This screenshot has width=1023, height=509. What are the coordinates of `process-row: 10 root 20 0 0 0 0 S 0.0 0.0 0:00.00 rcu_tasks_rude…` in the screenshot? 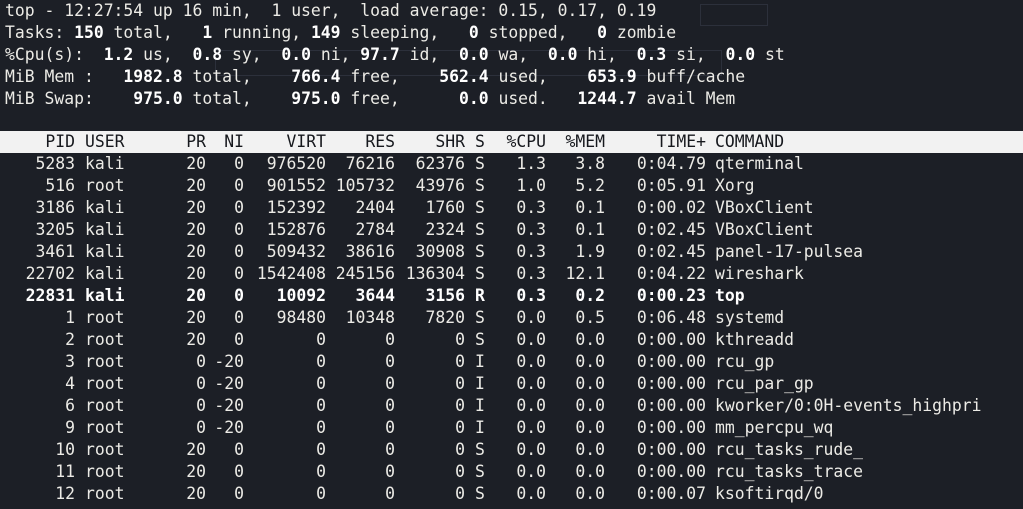 It's located at (511, 450).